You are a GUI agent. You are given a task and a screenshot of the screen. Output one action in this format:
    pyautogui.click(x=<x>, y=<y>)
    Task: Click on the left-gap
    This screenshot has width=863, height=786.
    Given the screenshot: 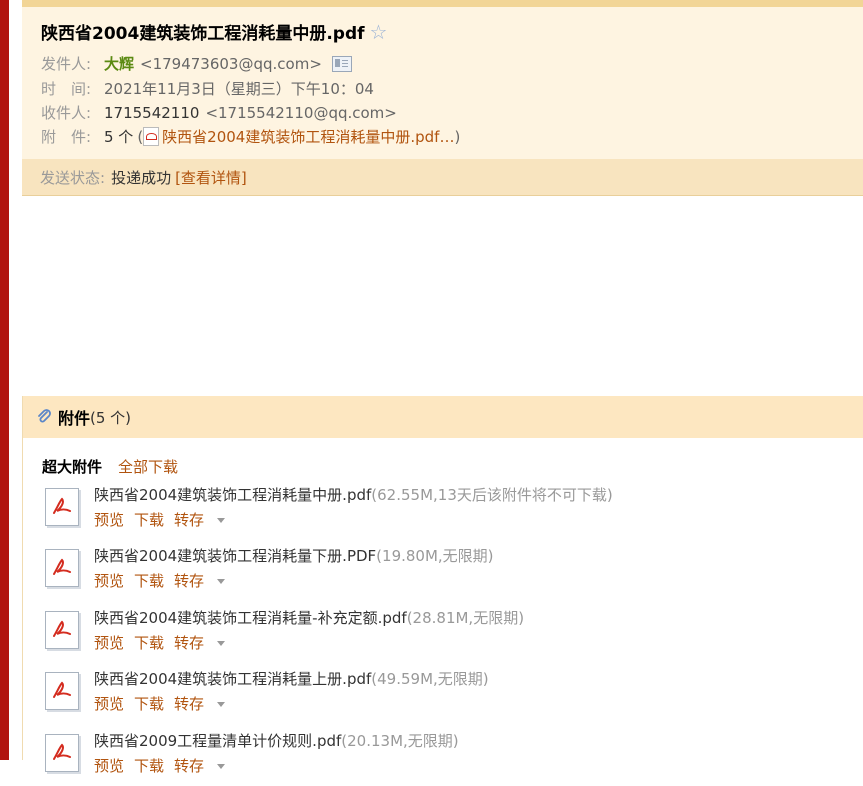 What is the action you would take?
    pyautogui.click(x=15, y=380)
    